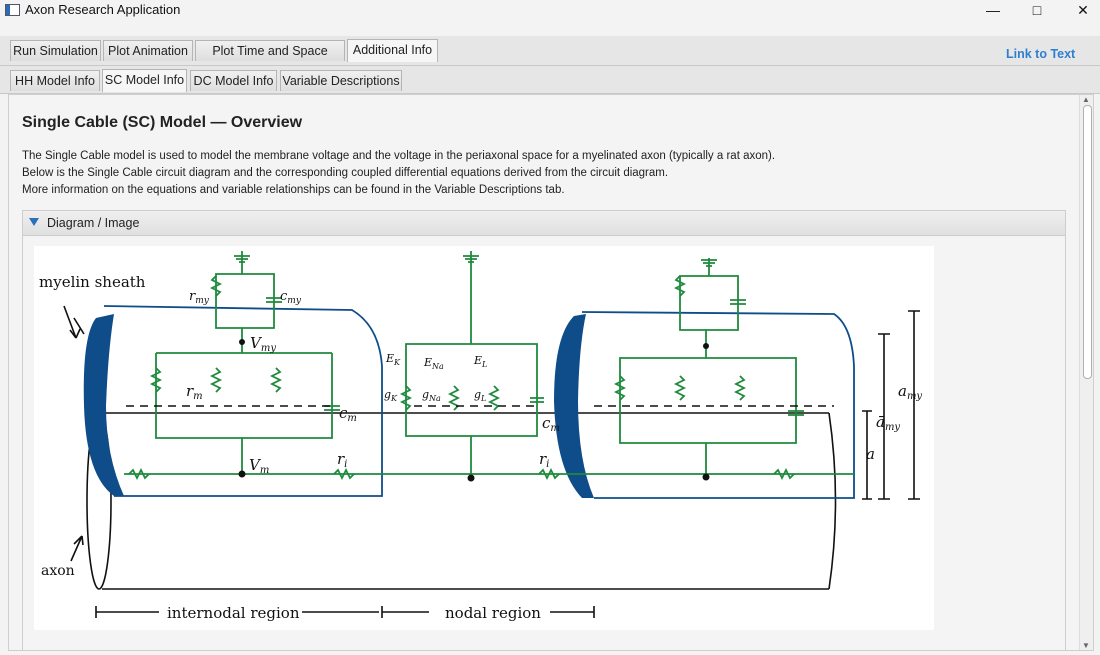 The width and height of the screenshot is (1100, 655). I want to click on tab-dc-model-info: DC Model Info, so click(233, 80).